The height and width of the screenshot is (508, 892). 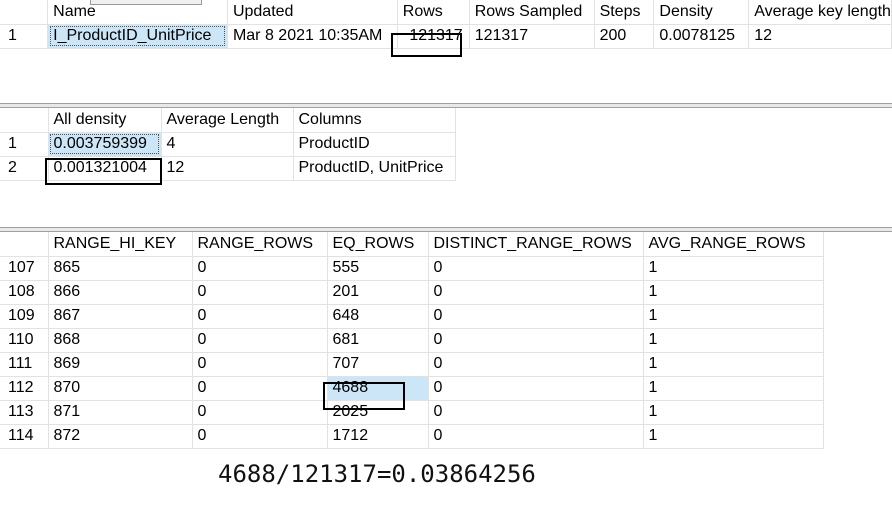 I want to click on column-header-rows-sampled: Rows Sampled, so click(x=532, y=12).